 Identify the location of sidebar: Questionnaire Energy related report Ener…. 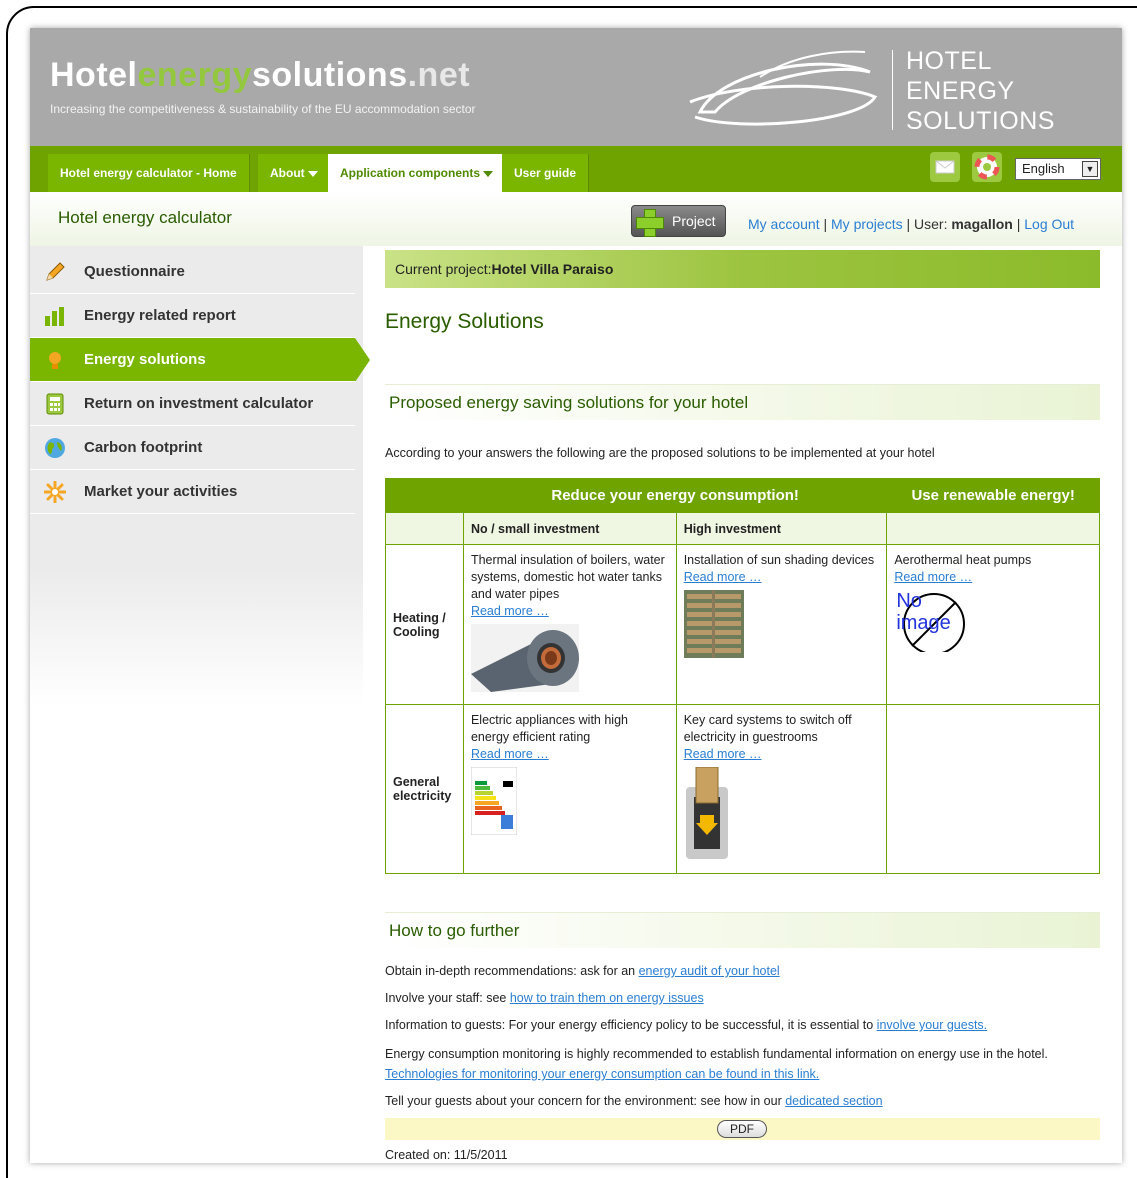
(200, 476).